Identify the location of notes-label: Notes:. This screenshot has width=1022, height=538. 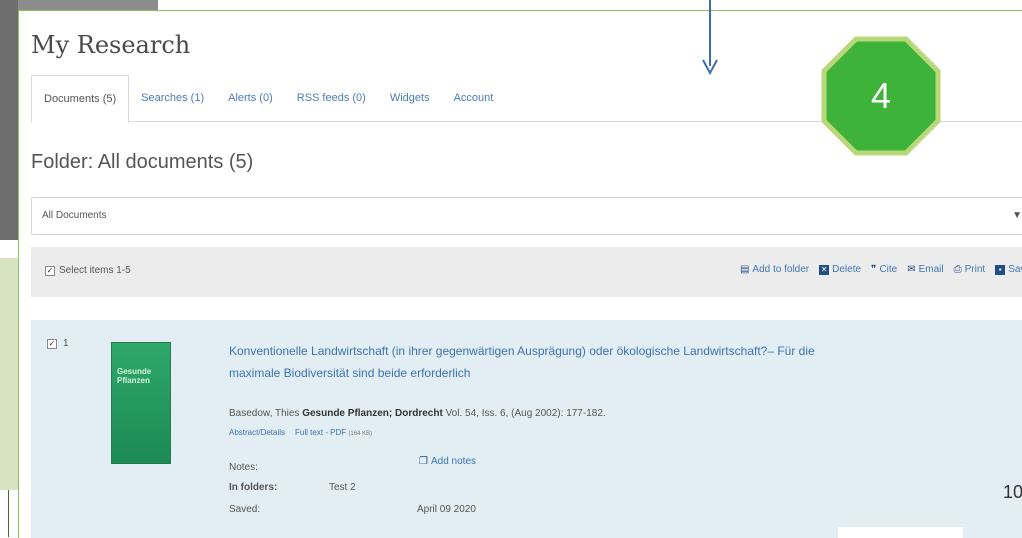
(243, 467).